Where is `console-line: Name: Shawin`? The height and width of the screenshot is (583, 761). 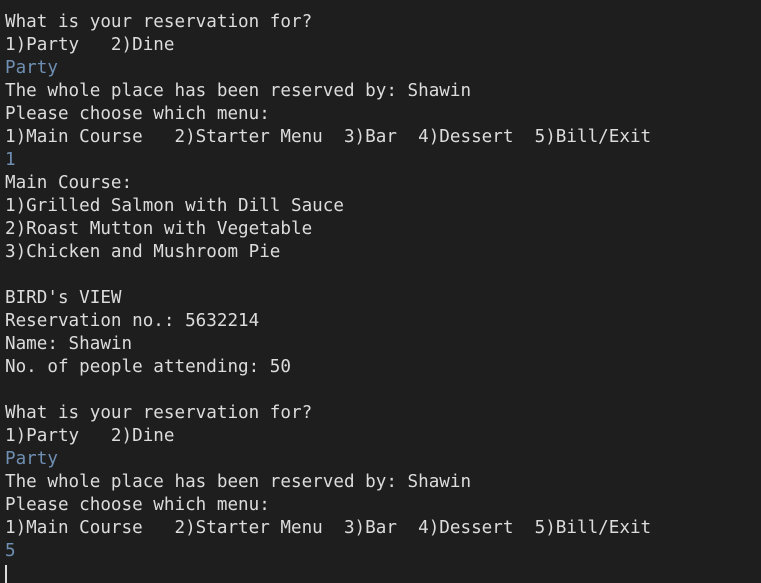
console-line: Name: Shawin is located at coordinates (69, 344).